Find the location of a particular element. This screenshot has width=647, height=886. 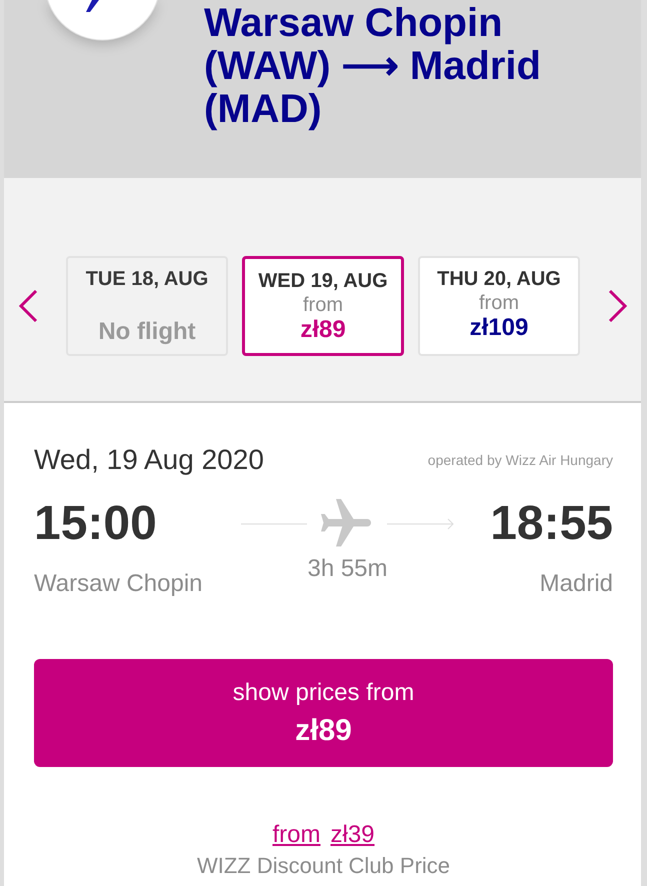

airplane-icon is located at coordinates (346, 524).